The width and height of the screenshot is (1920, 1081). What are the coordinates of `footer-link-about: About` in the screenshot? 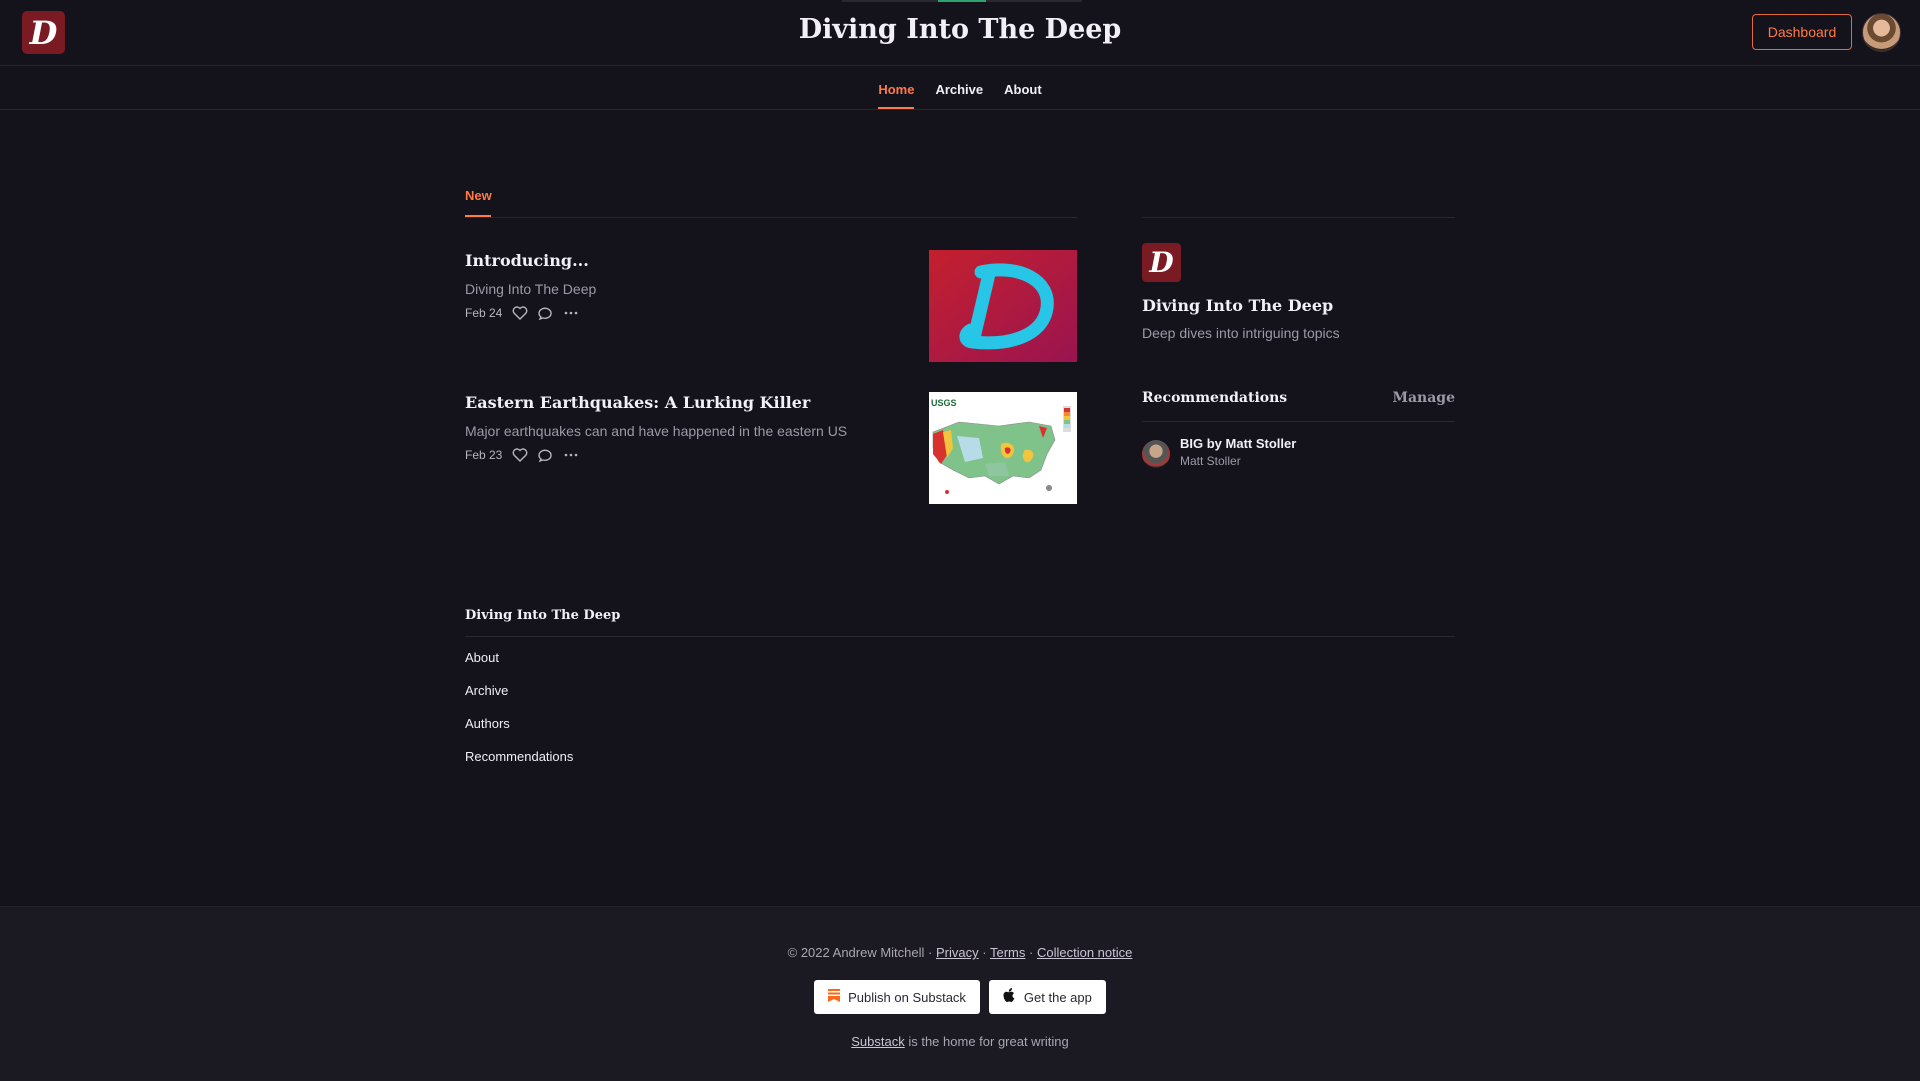 It's located at (960, 664).